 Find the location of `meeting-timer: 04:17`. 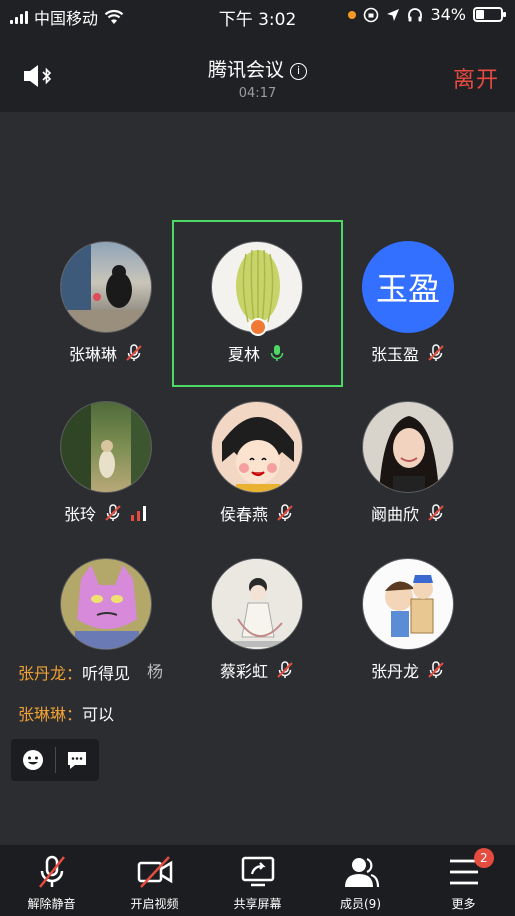

meeting-timer: 04:17 is located at coordinates (257, 93).